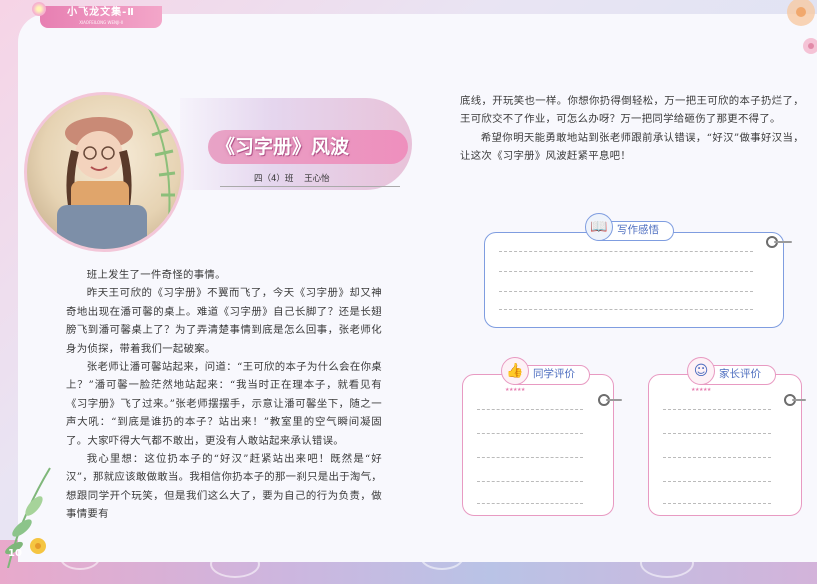 The image size is (817, 584). I want to click on byline: 四（4）班 王心怡, so click(329, 178).